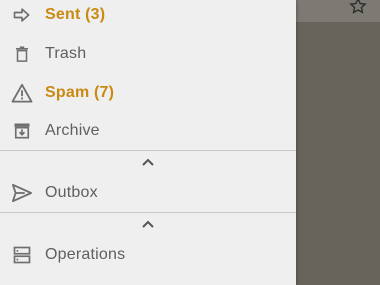  I want to click on trash-icon, so click(22, 54).